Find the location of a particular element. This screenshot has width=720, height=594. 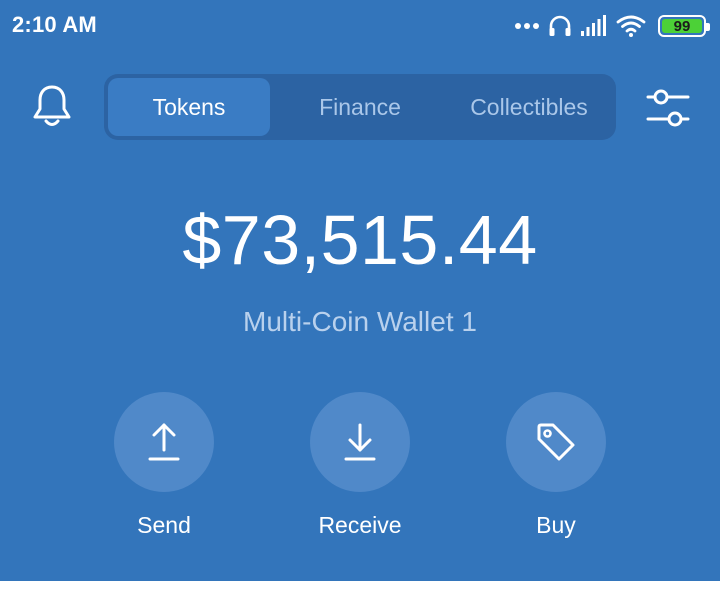

buy-circle is located at coordinates (556, 442).